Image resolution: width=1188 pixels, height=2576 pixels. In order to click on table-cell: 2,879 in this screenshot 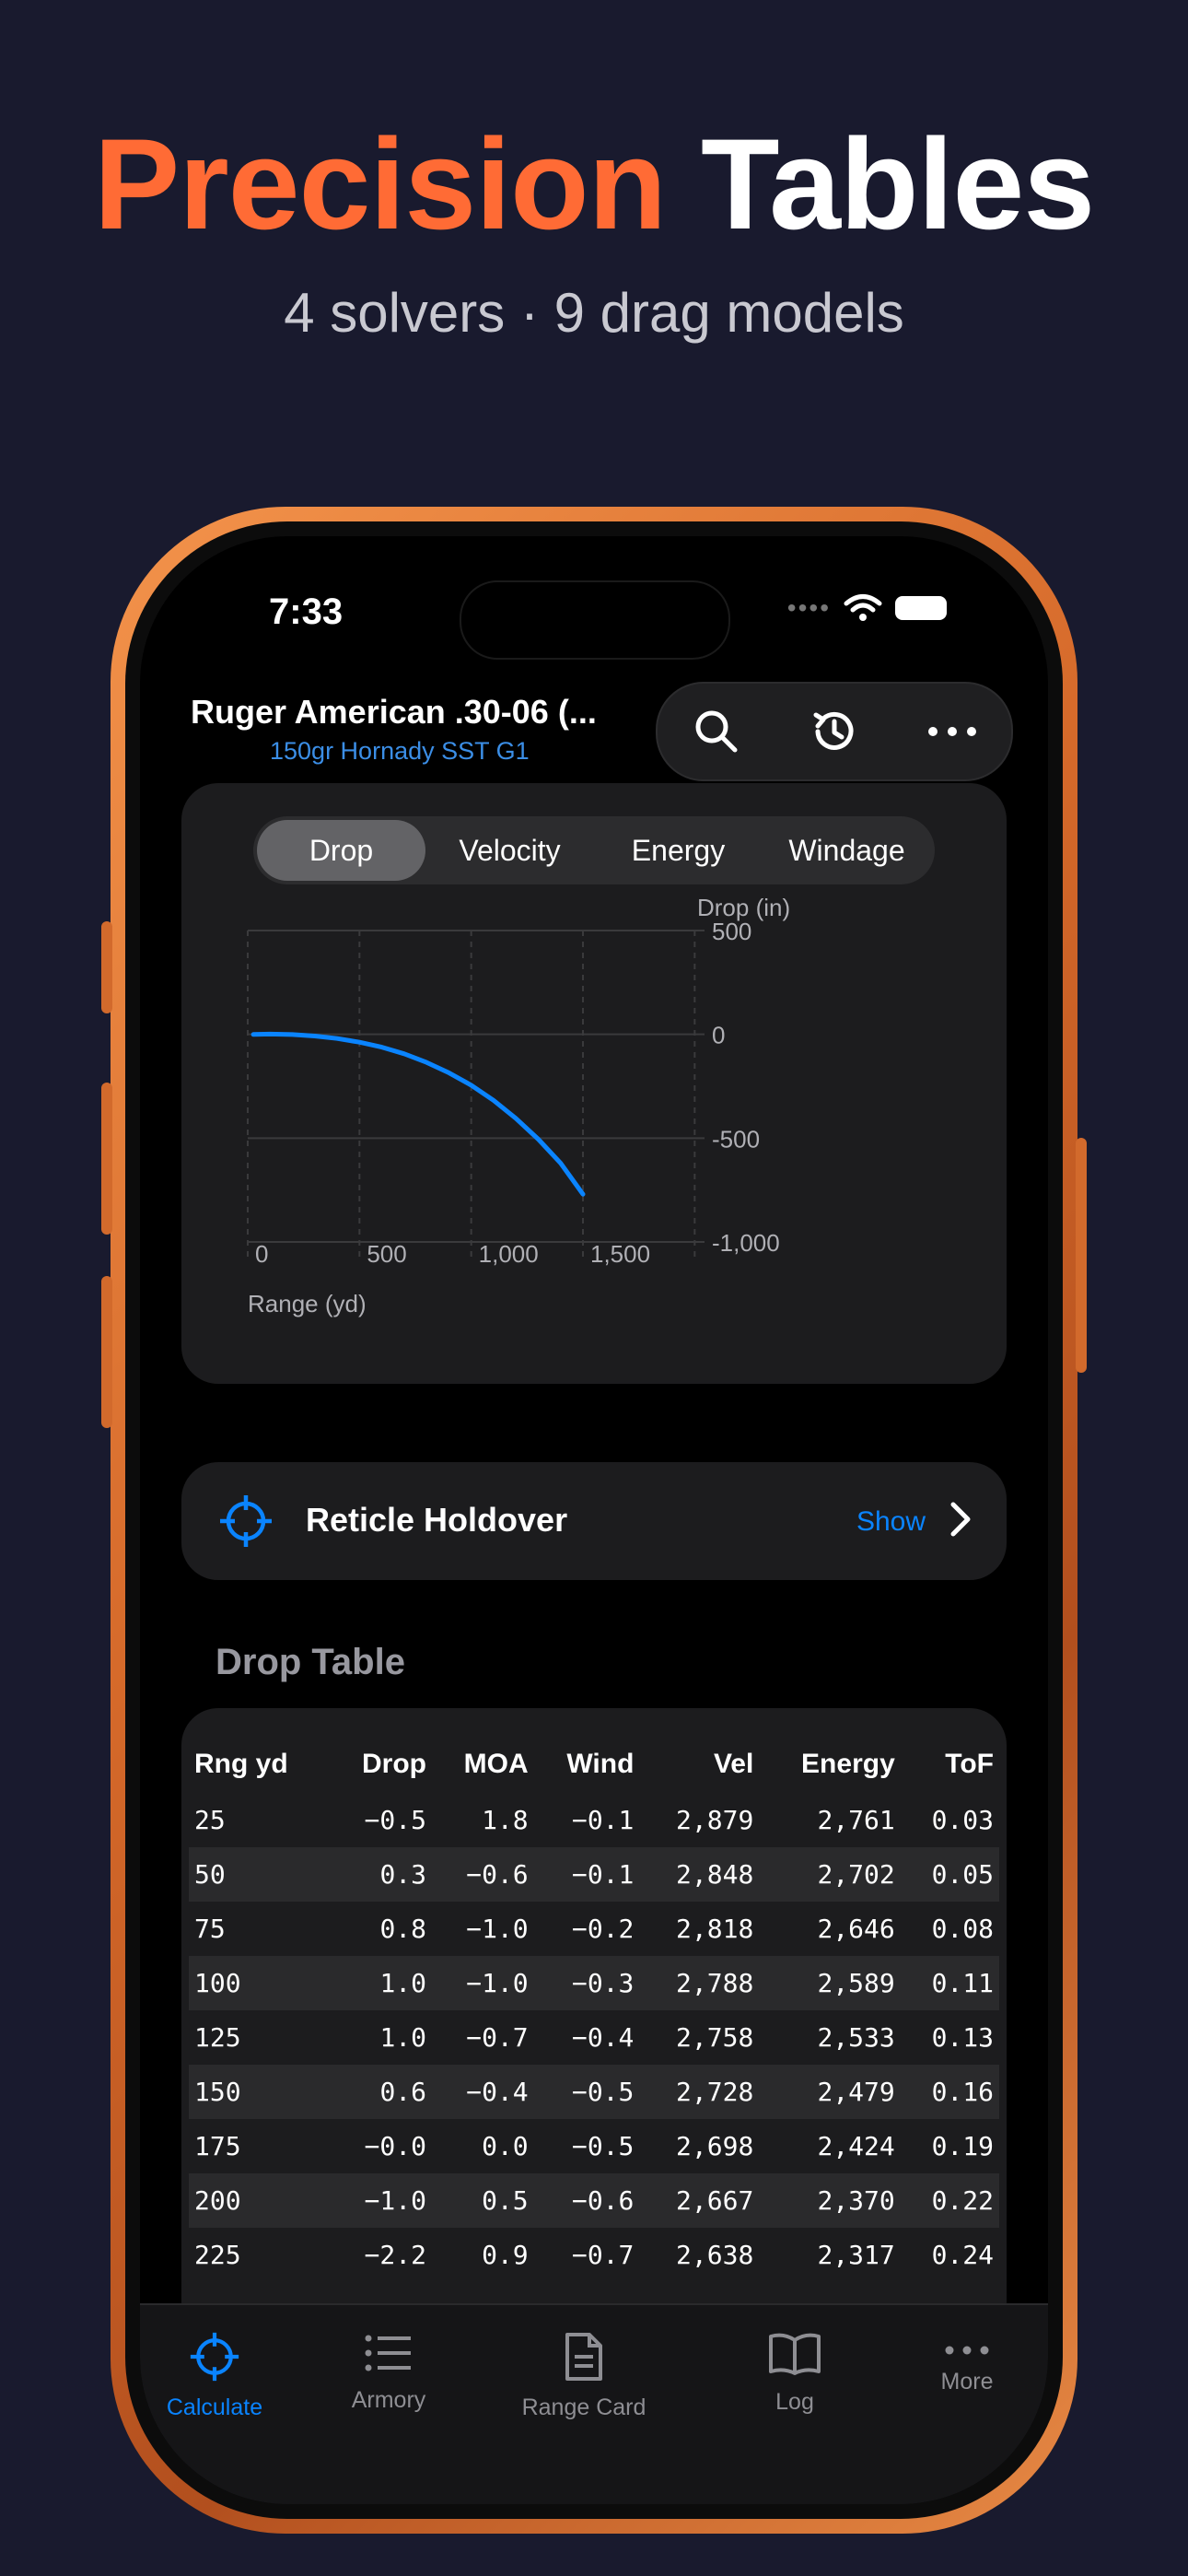, I will do `click(715, 1820)`.